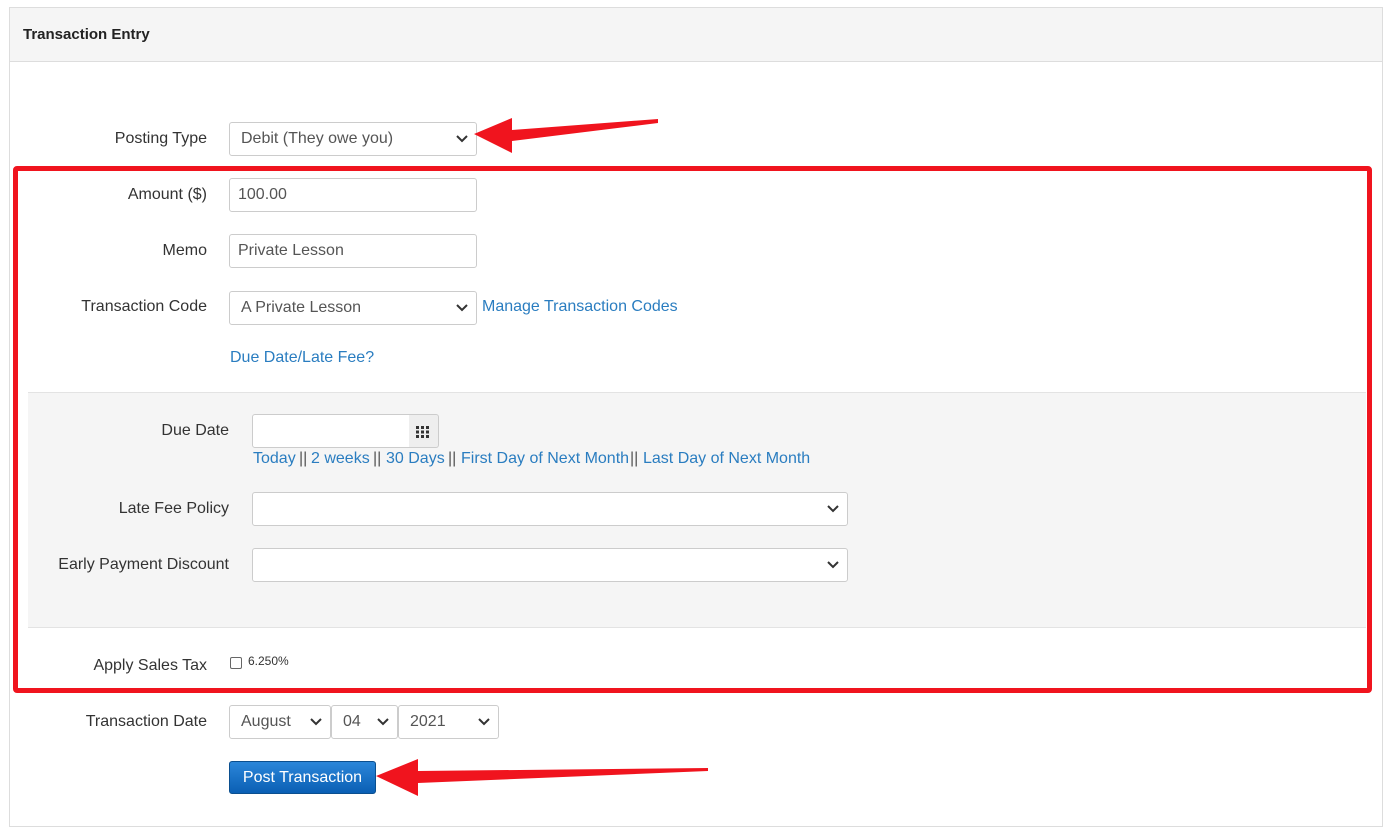 The height and width of the screenshot is (827, 1394). I want to click on post-transaction-button: Post Transaction, so click(302, 777).